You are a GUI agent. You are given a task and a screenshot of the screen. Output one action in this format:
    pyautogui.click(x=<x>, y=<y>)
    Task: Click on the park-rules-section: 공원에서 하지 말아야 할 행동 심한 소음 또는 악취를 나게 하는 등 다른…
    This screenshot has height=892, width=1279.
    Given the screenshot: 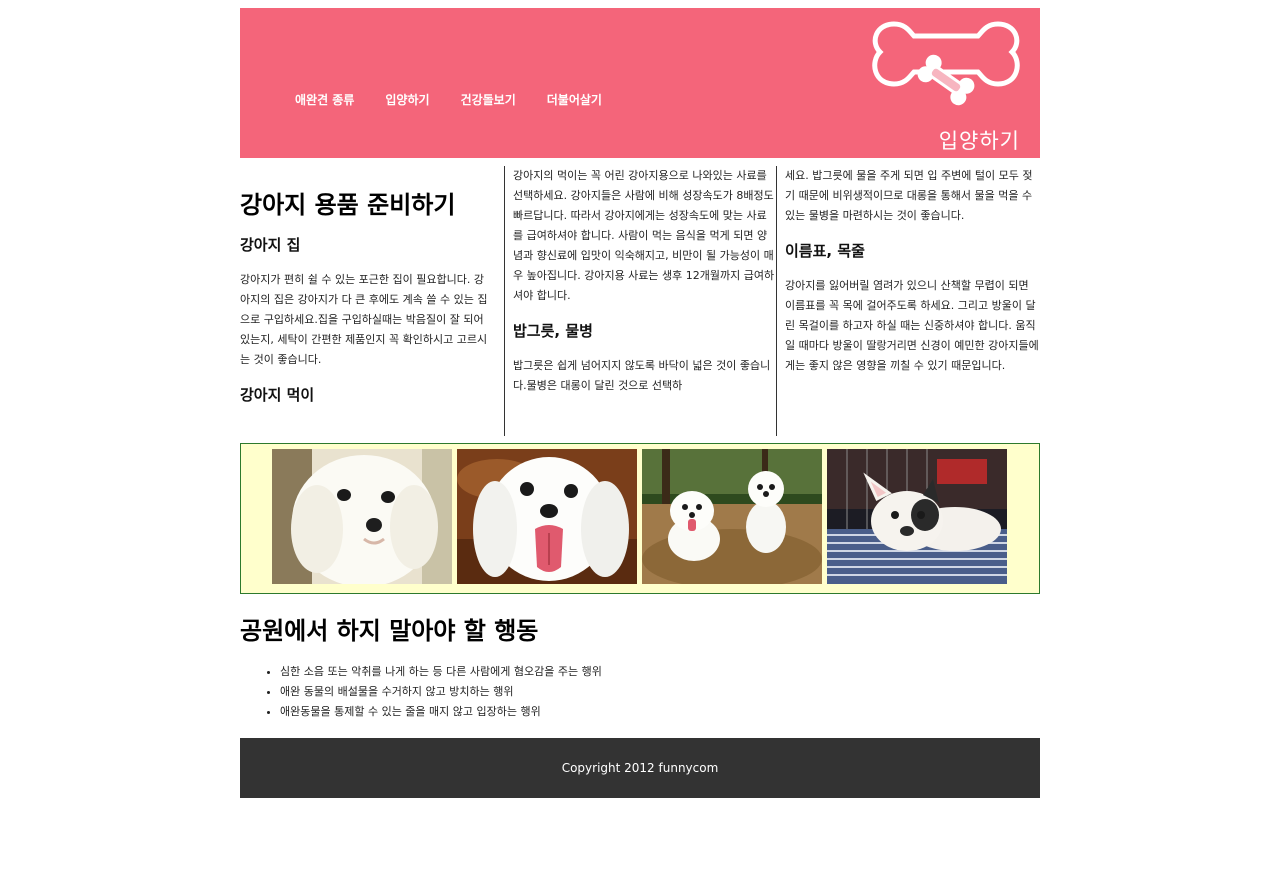 What is the action you would take?
    pyautogui.click(x=640, y=669)
    